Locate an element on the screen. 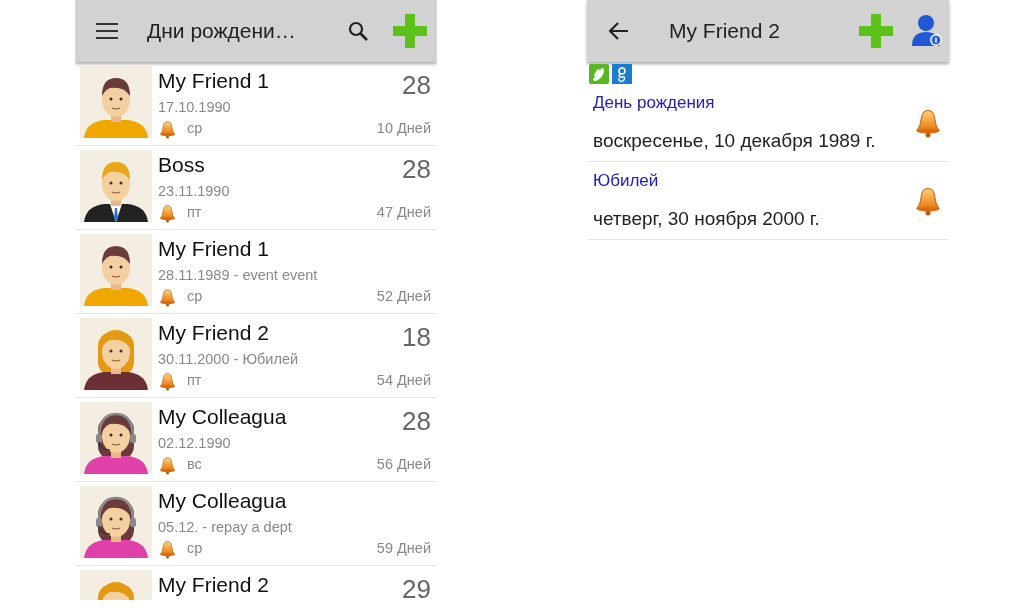 The height and width of the screenshot is (611, 1024). contact-row: My Friend 2 29 is located at coordinates (256, 583).